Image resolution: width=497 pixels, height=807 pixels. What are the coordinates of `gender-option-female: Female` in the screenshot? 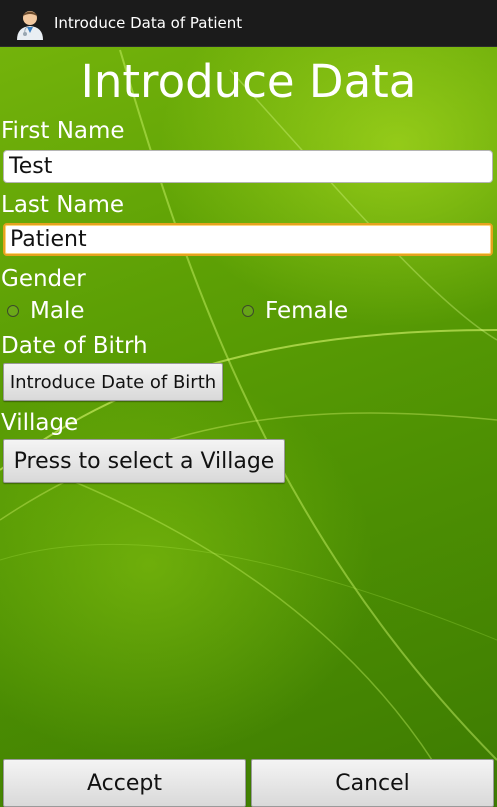 It's located at (295, 311).